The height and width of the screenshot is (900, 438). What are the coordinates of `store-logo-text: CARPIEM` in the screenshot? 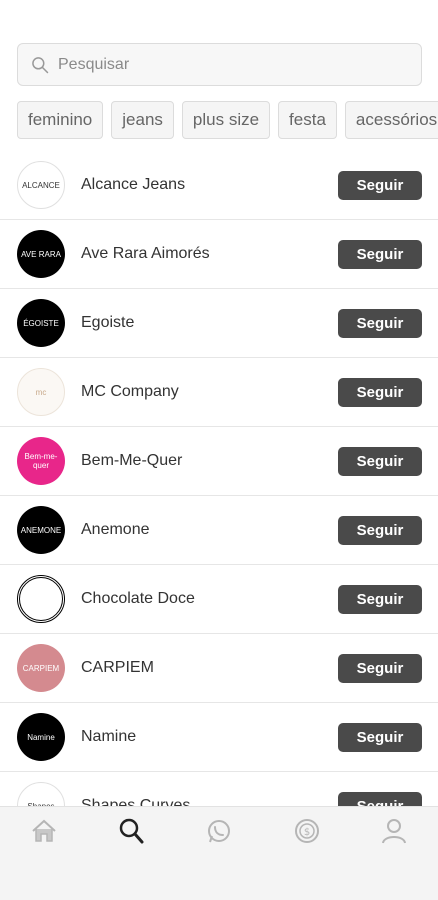 It's located at (41, 668).